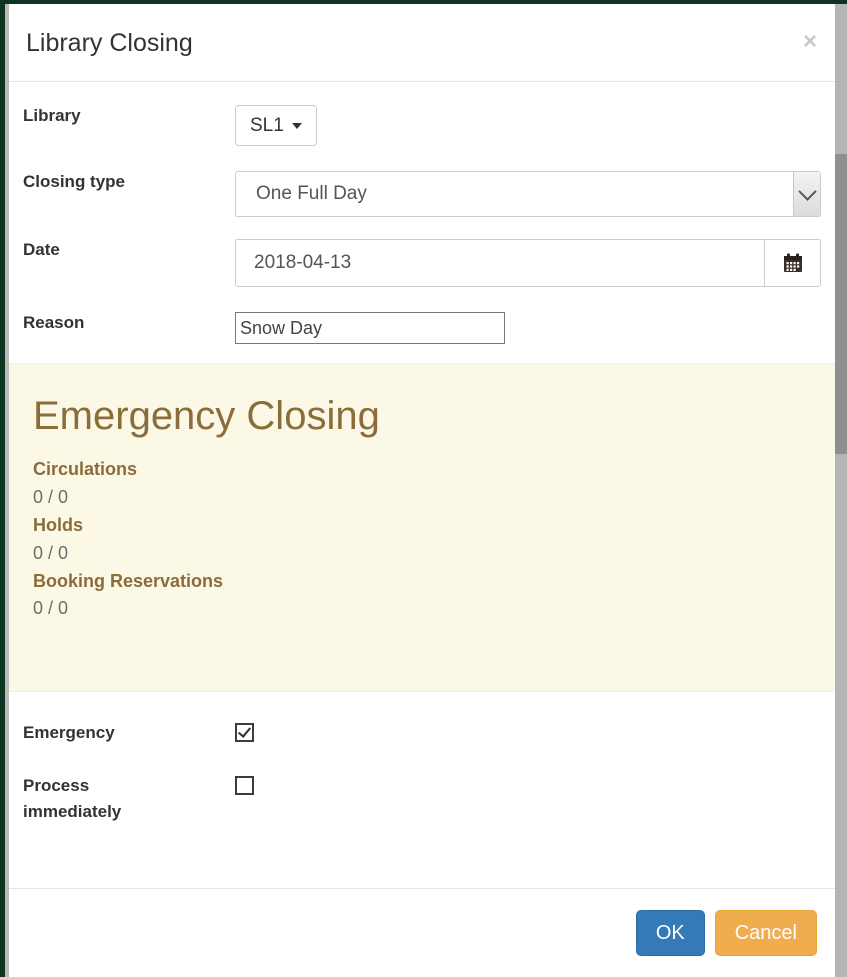 The image size is (847, 977). I want to click on emergency-closing-heading: Emergency Closing, so click(206, 416).